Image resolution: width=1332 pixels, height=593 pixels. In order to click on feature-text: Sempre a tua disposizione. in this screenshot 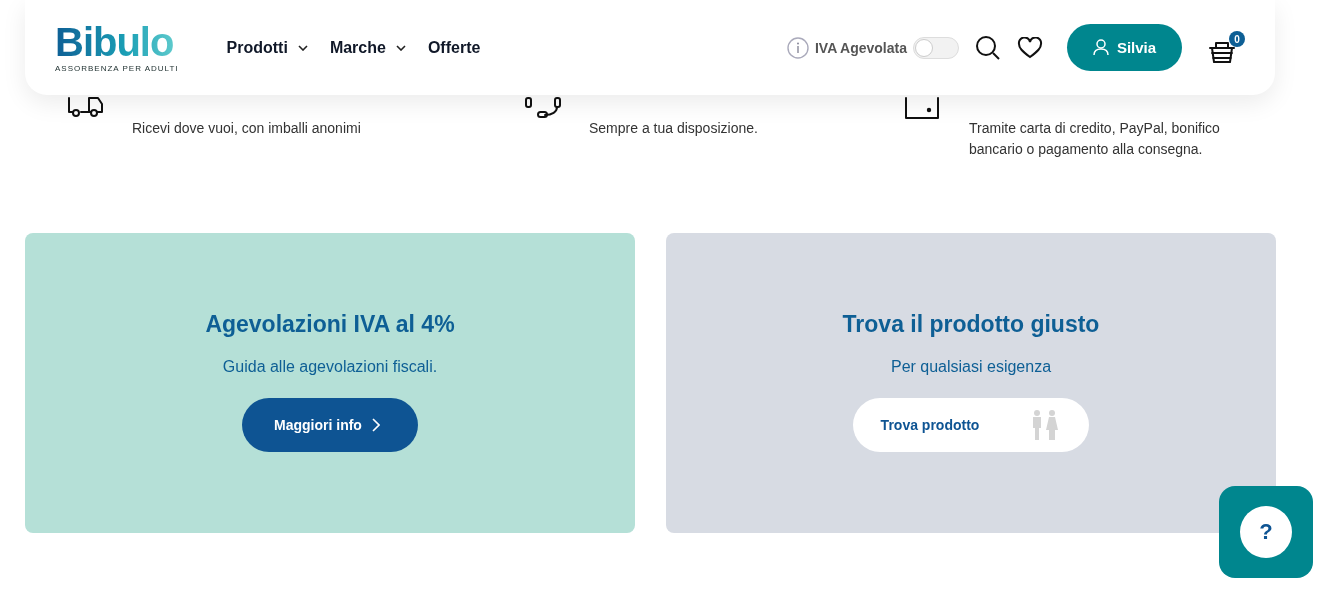, I will do `click(674, 128)`.